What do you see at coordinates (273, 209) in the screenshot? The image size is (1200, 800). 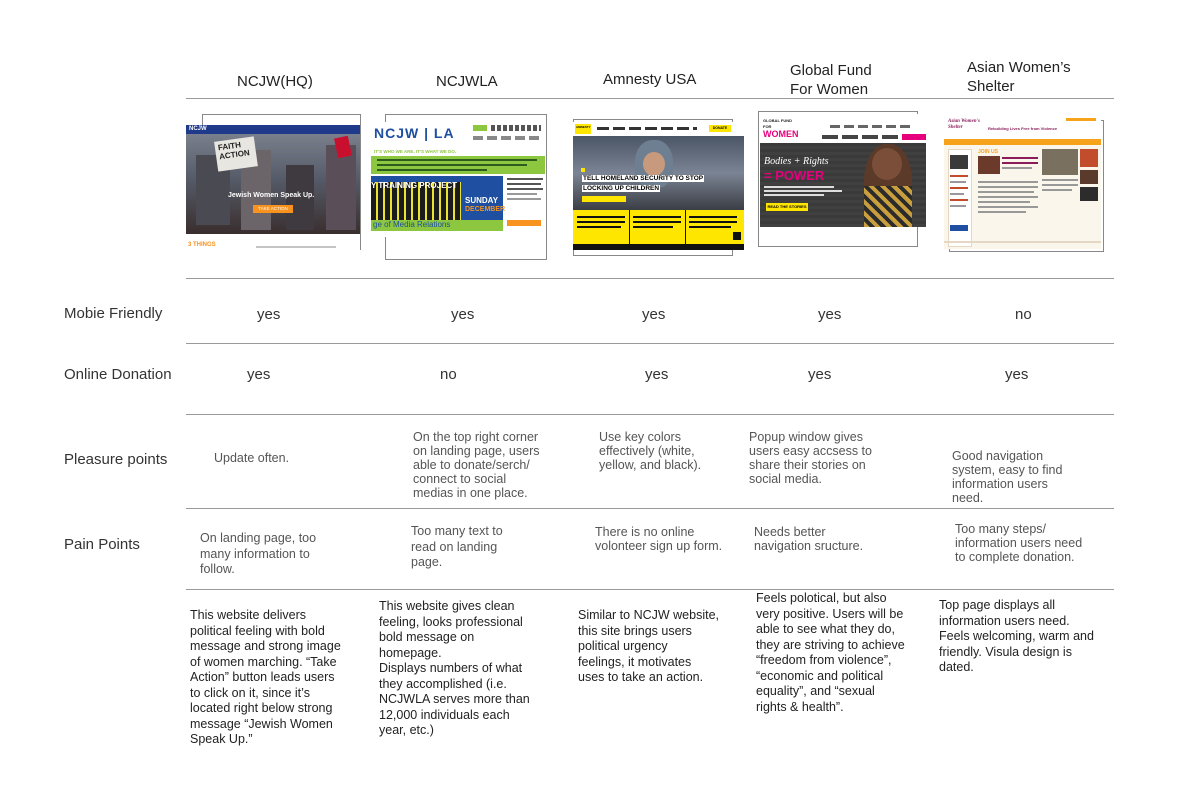 I see `ncjw-take-action-button: TAKE ACTION` at bounding box center [273, 209].